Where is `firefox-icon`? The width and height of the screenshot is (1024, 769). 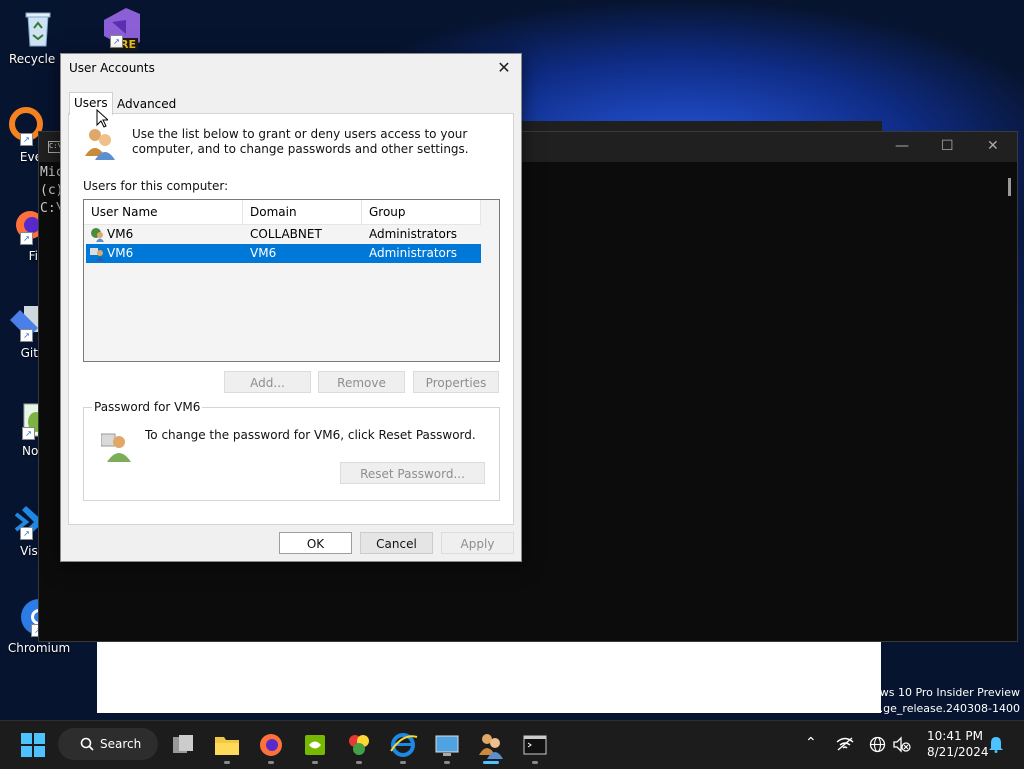
firefox-icon is located at coordinates (271, 745).